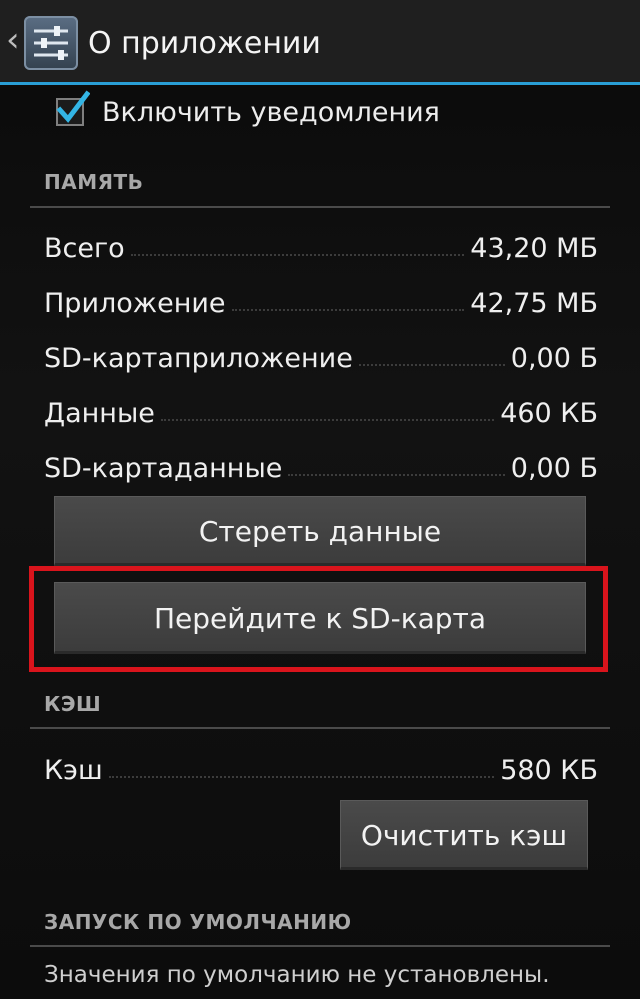  Describe the element at coordinates (204, 43) in the screenshot. I see `page-title: О приложении` at that location.